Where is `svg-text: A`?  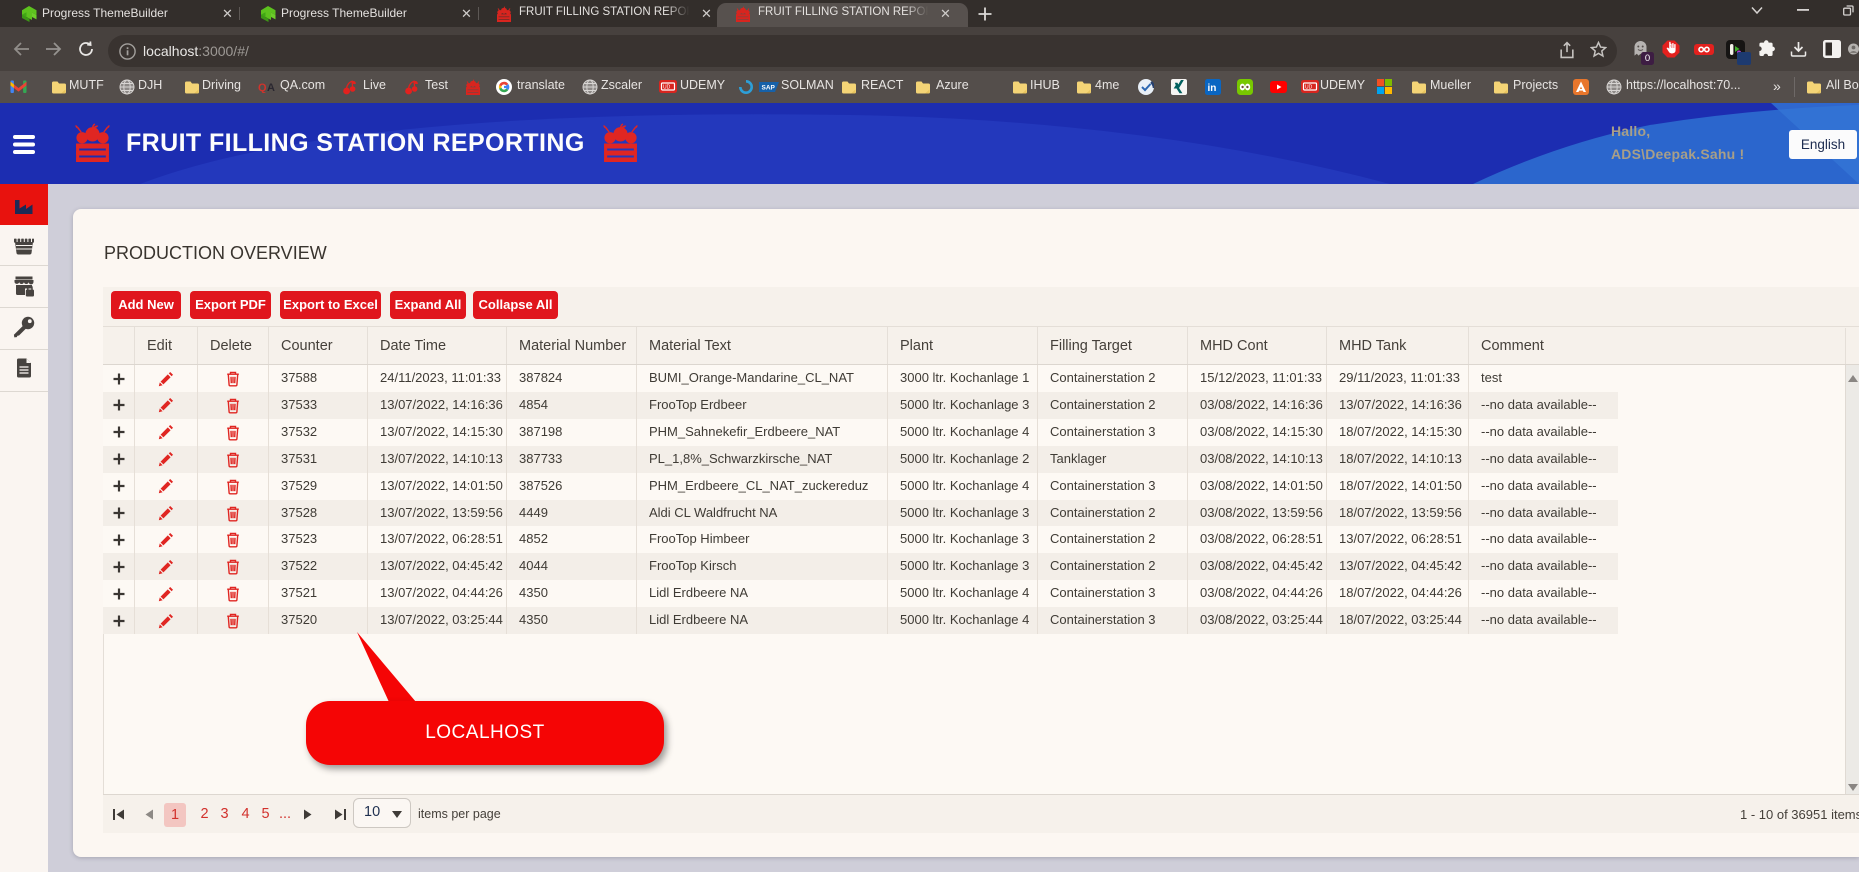 svg-text: A is located at coordinates (271, 87).